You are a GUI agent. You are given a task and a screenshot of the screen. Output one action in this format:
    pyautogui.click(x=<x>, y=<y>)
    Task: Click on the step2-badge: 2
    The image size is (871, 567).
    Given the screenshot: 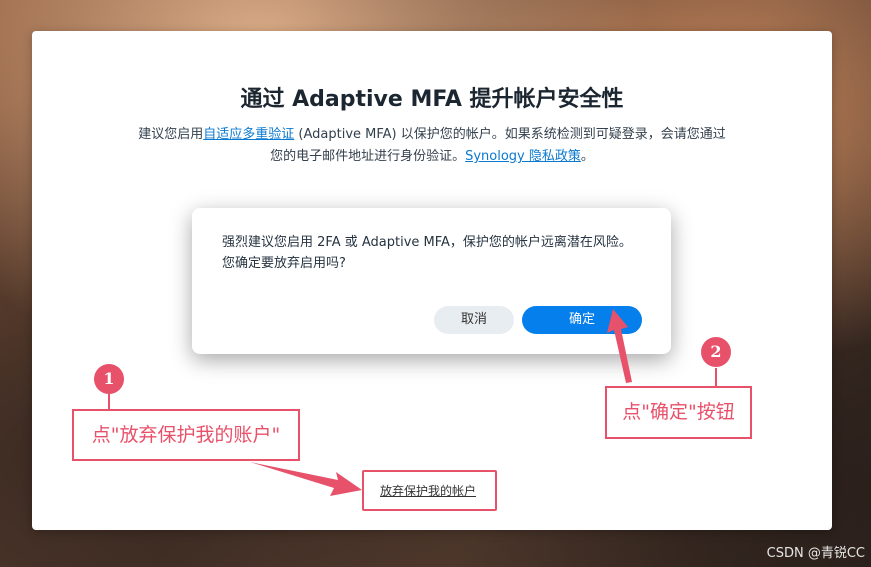 What is the action you would take?
    pyautogui.click(x=716, y=352)
    